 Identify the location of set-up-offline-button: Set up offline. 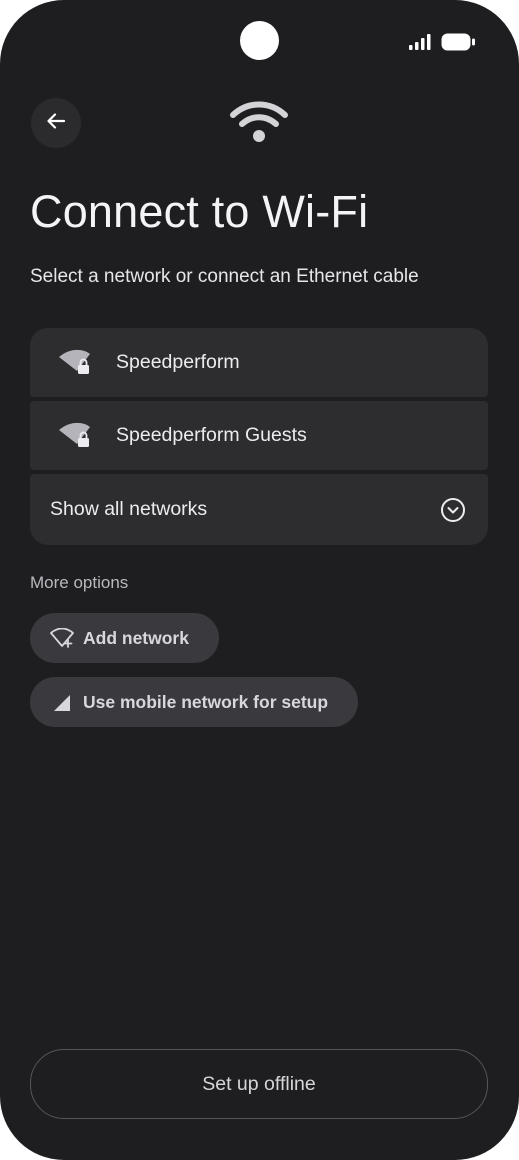
(259, 1084).